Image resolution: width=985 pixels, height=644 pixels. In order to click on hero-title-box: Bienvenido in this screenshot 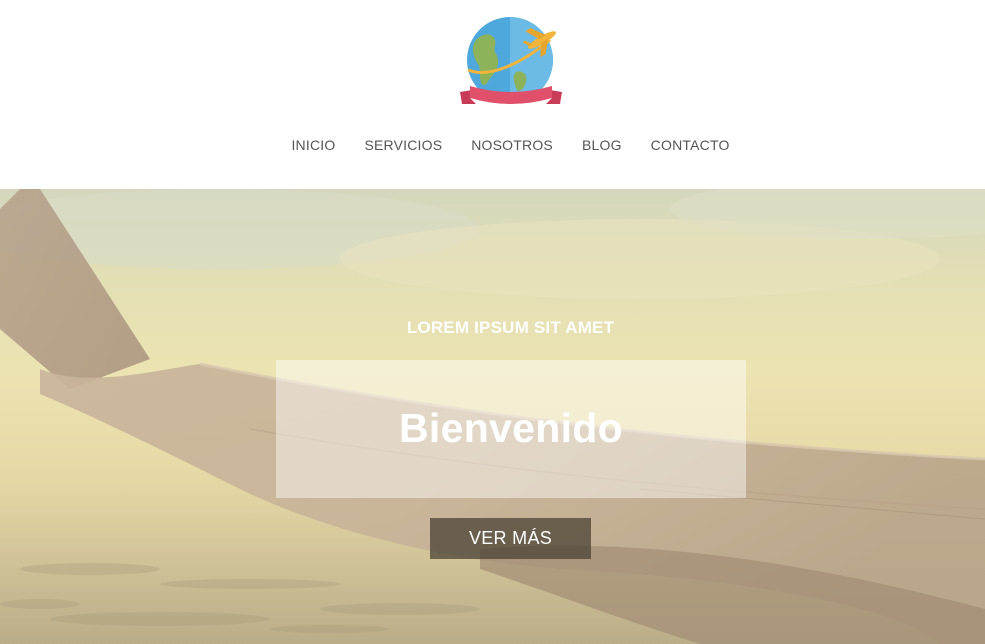, I will do `click(511, 429)`.